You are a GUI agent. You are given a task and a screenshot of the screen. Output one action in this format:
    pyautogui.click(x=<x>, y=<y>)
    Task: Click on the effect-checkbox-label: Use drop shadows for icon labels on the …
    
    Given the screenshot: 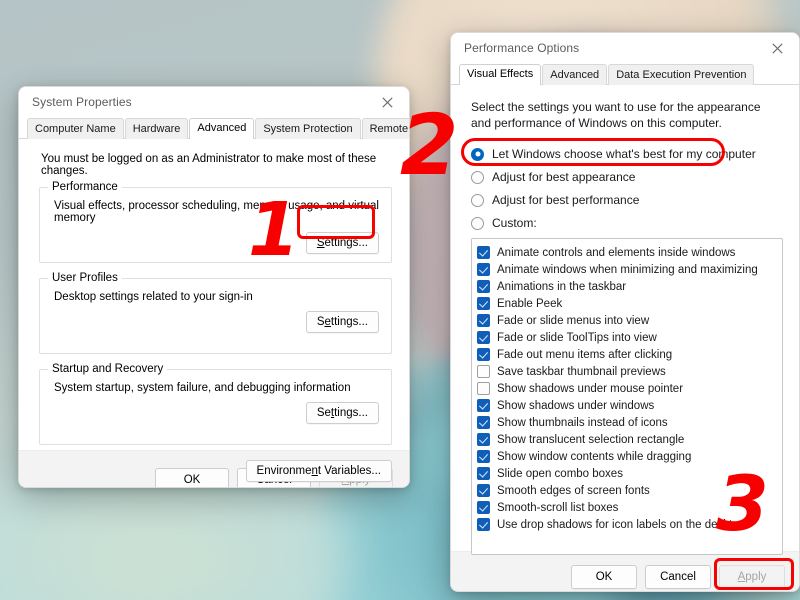 What is the action you would take?
    pyautogui.click(x=621, y=524)
    